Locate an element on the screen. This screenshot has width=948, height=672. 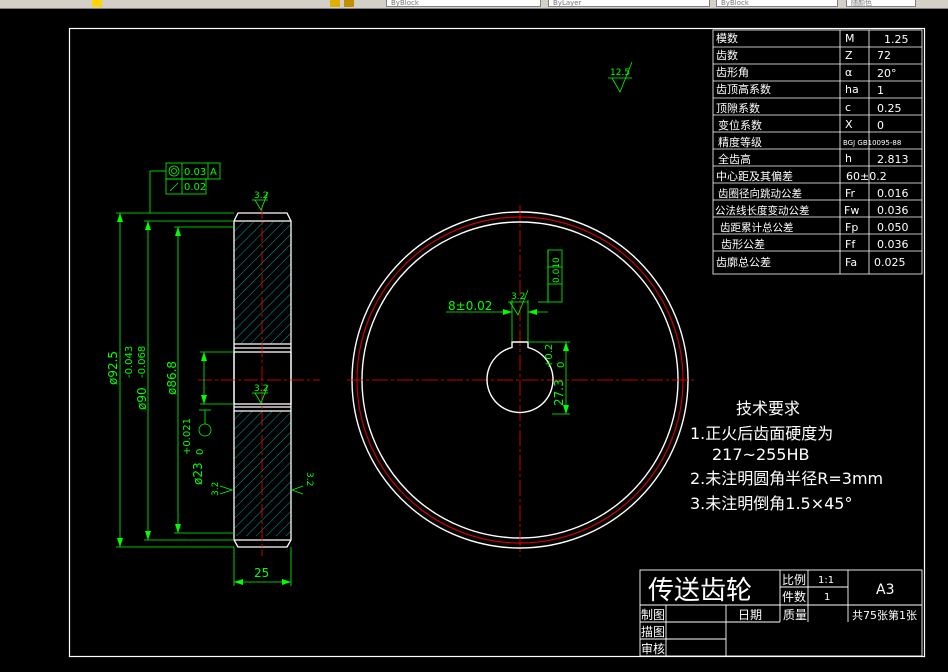
tech-line1: 1.正火后齿面硬度为 is located at coordinates (761, 433).